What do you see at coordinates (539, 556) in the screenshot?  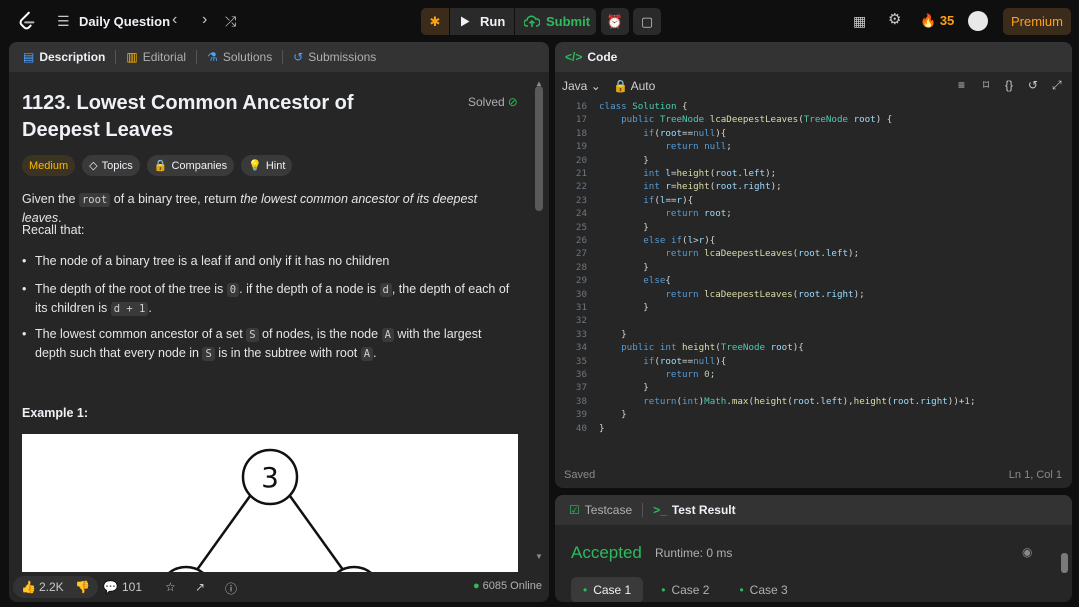 I see `scroll-down-arrow-icon: ▼` at bounding box center [539, 556].